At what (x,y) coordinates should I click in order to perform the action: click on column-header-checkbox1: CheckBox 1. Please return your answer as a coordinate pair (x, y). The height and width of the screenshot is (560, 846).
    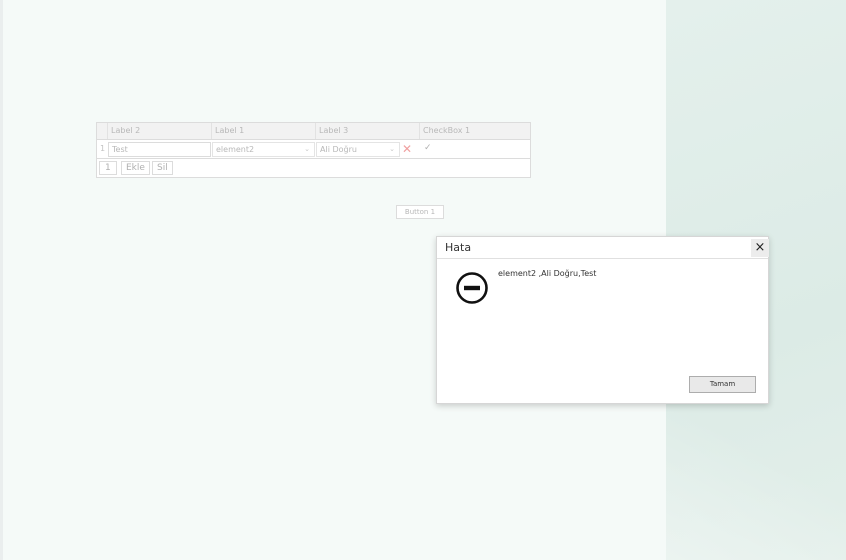
    Looking at the image, I should click on (475, 131).